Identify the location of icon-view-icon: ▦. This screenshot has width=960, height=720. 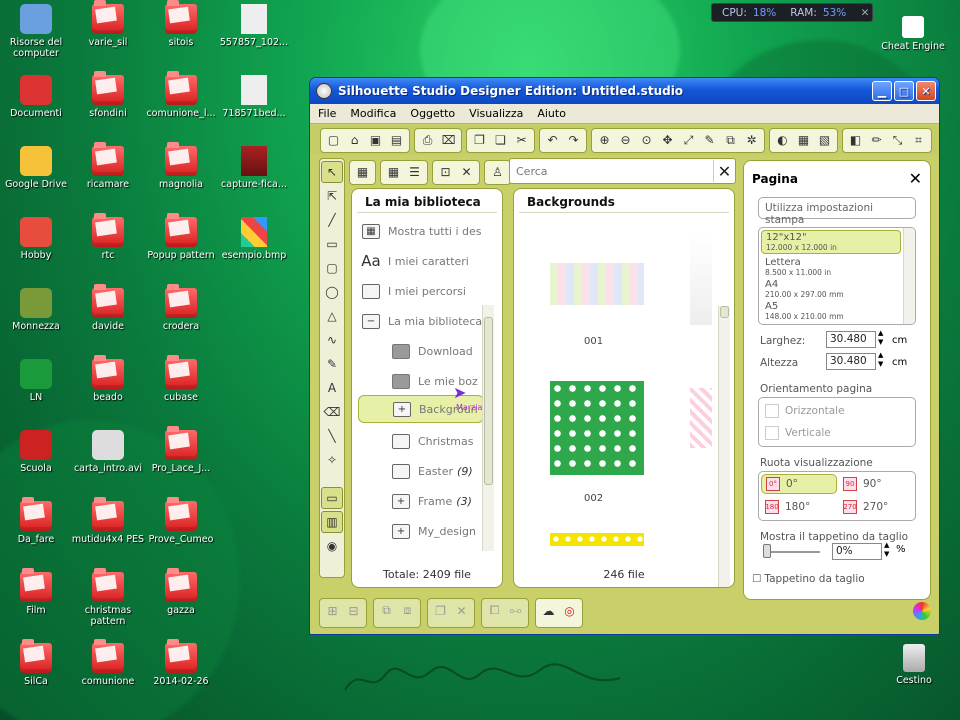
(393, 172).